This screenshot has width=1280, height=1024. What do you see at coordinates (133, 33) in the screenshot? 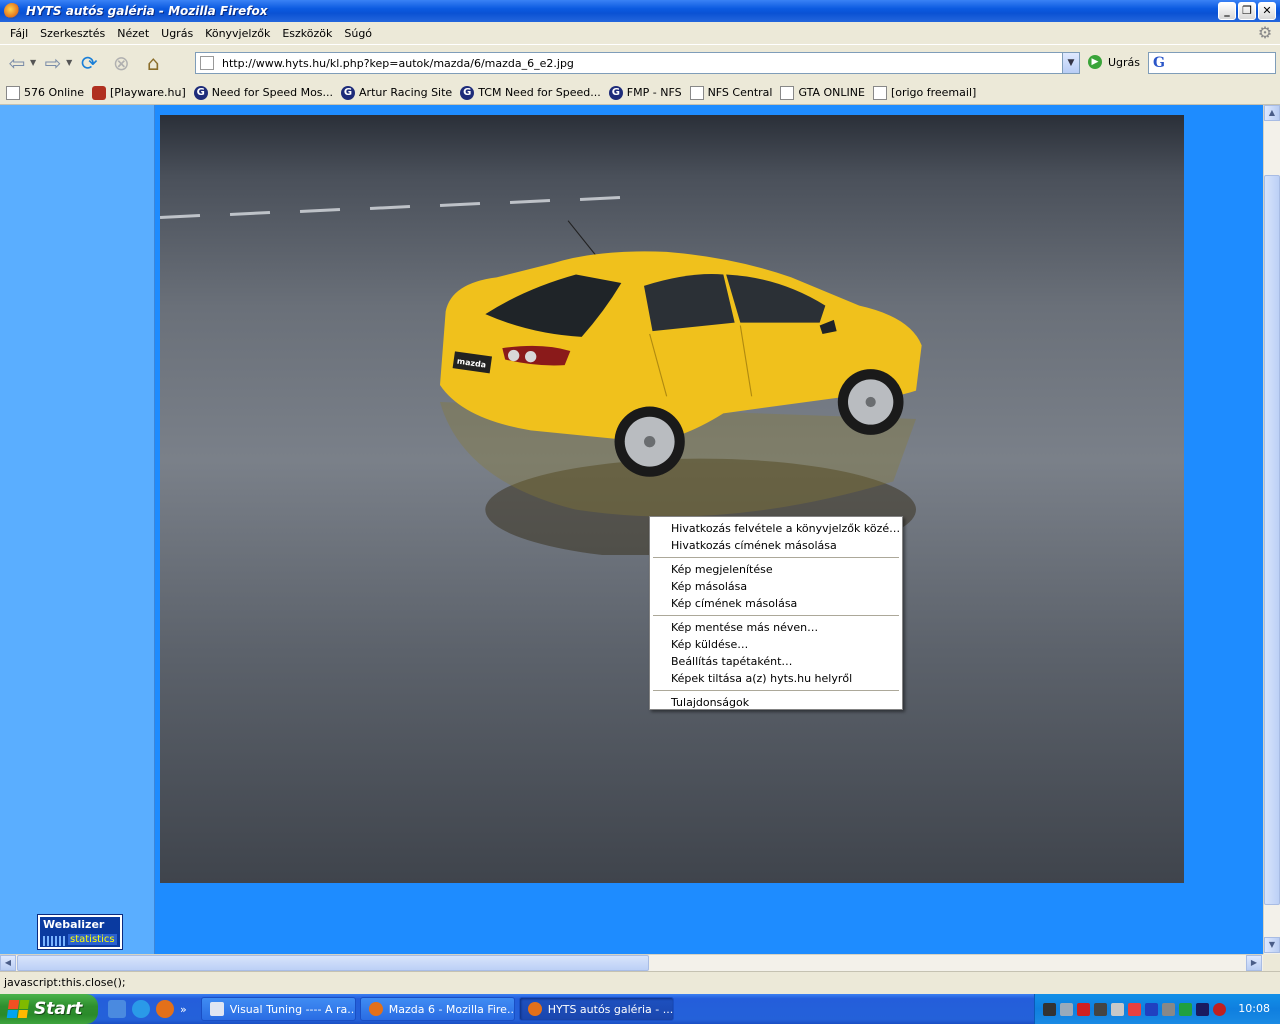
I see `menu-view: Nézet` at bounding box center [133, 33].